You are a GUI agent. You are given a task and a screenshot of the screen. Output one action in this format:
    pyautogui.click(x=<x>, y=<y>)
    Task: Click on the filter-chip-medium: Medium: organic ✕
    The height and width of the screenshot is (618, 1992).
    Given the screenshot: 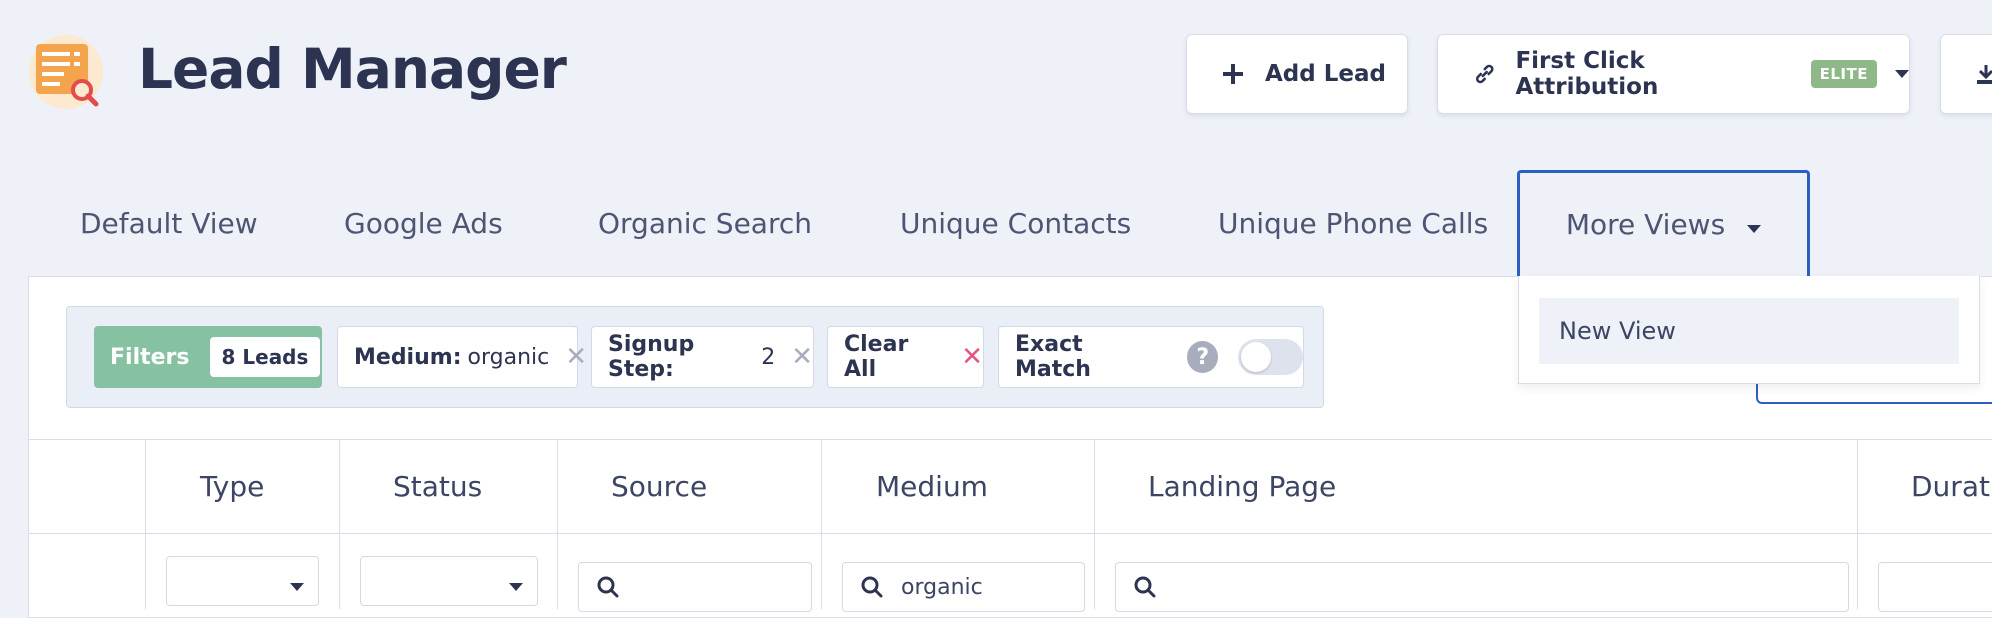 What is the action you would take?
    pyautogui.click(x=462, y=357)
    